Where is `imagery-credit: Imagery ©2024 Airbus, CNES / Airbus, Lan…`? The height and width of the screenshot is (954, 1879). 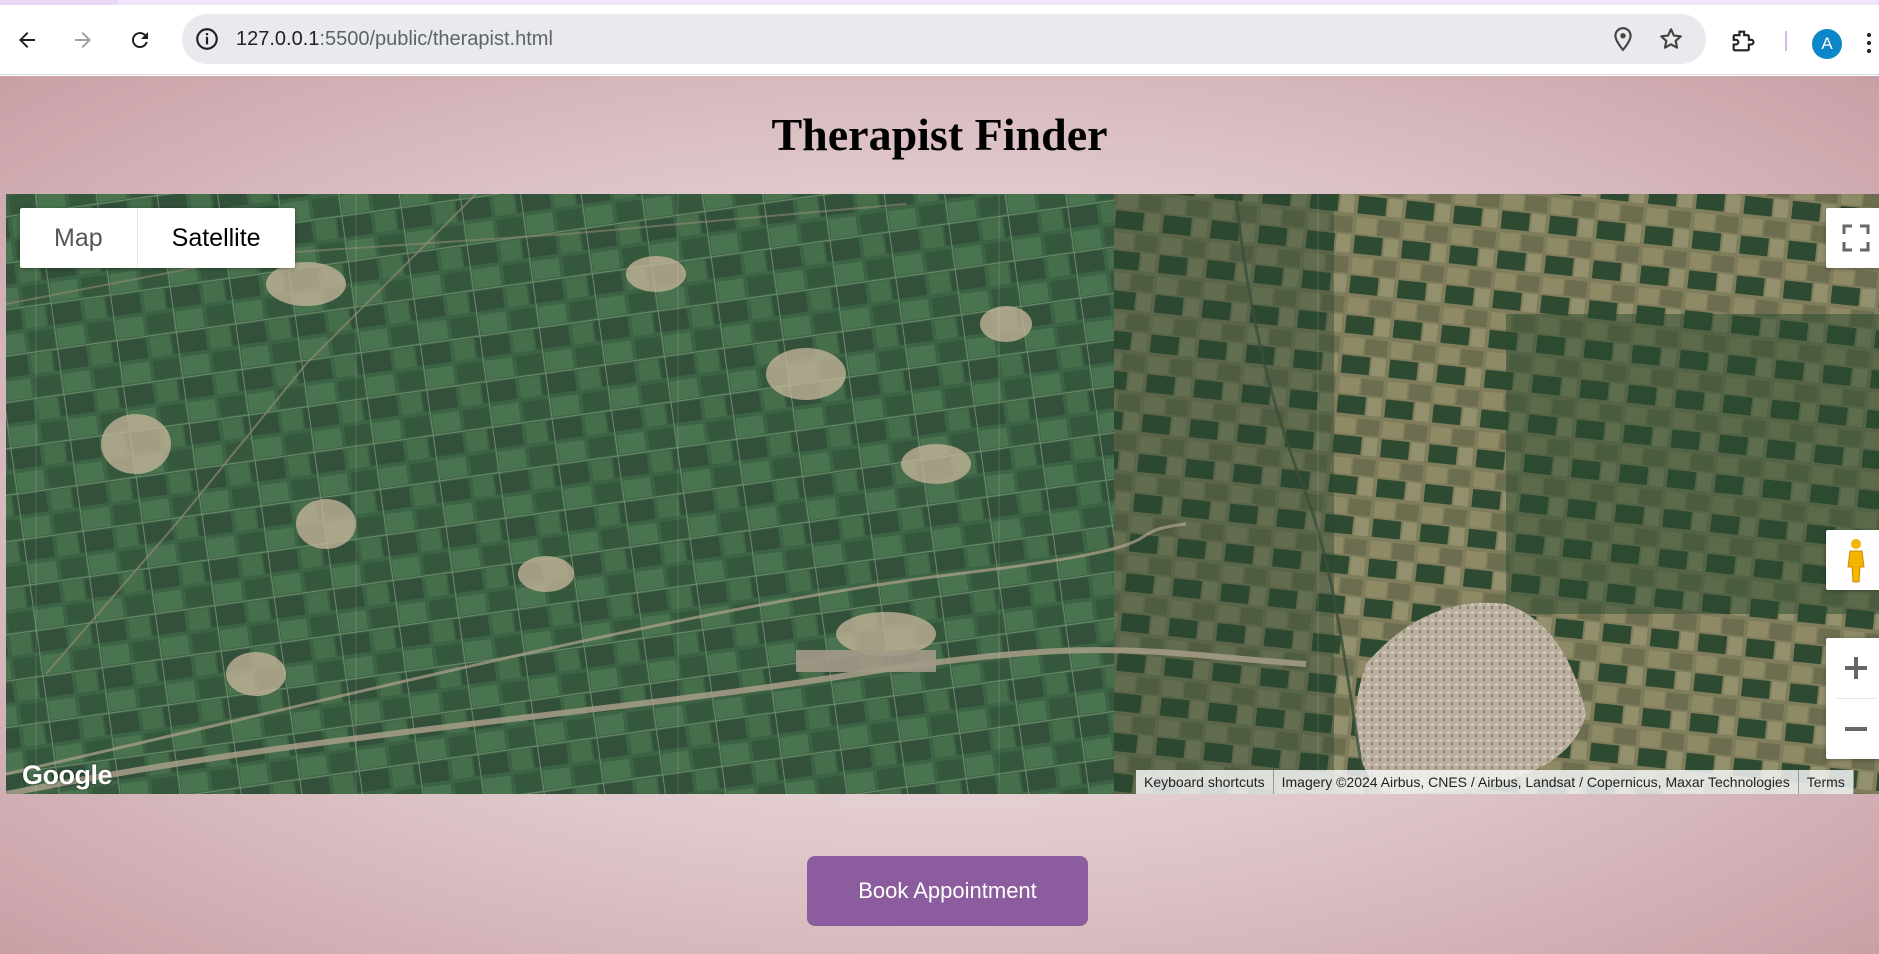
imagery-credit: Imagery ©2024 Airbus, CNES / Airbus, Lan… is located at coordinates (1536, 782).